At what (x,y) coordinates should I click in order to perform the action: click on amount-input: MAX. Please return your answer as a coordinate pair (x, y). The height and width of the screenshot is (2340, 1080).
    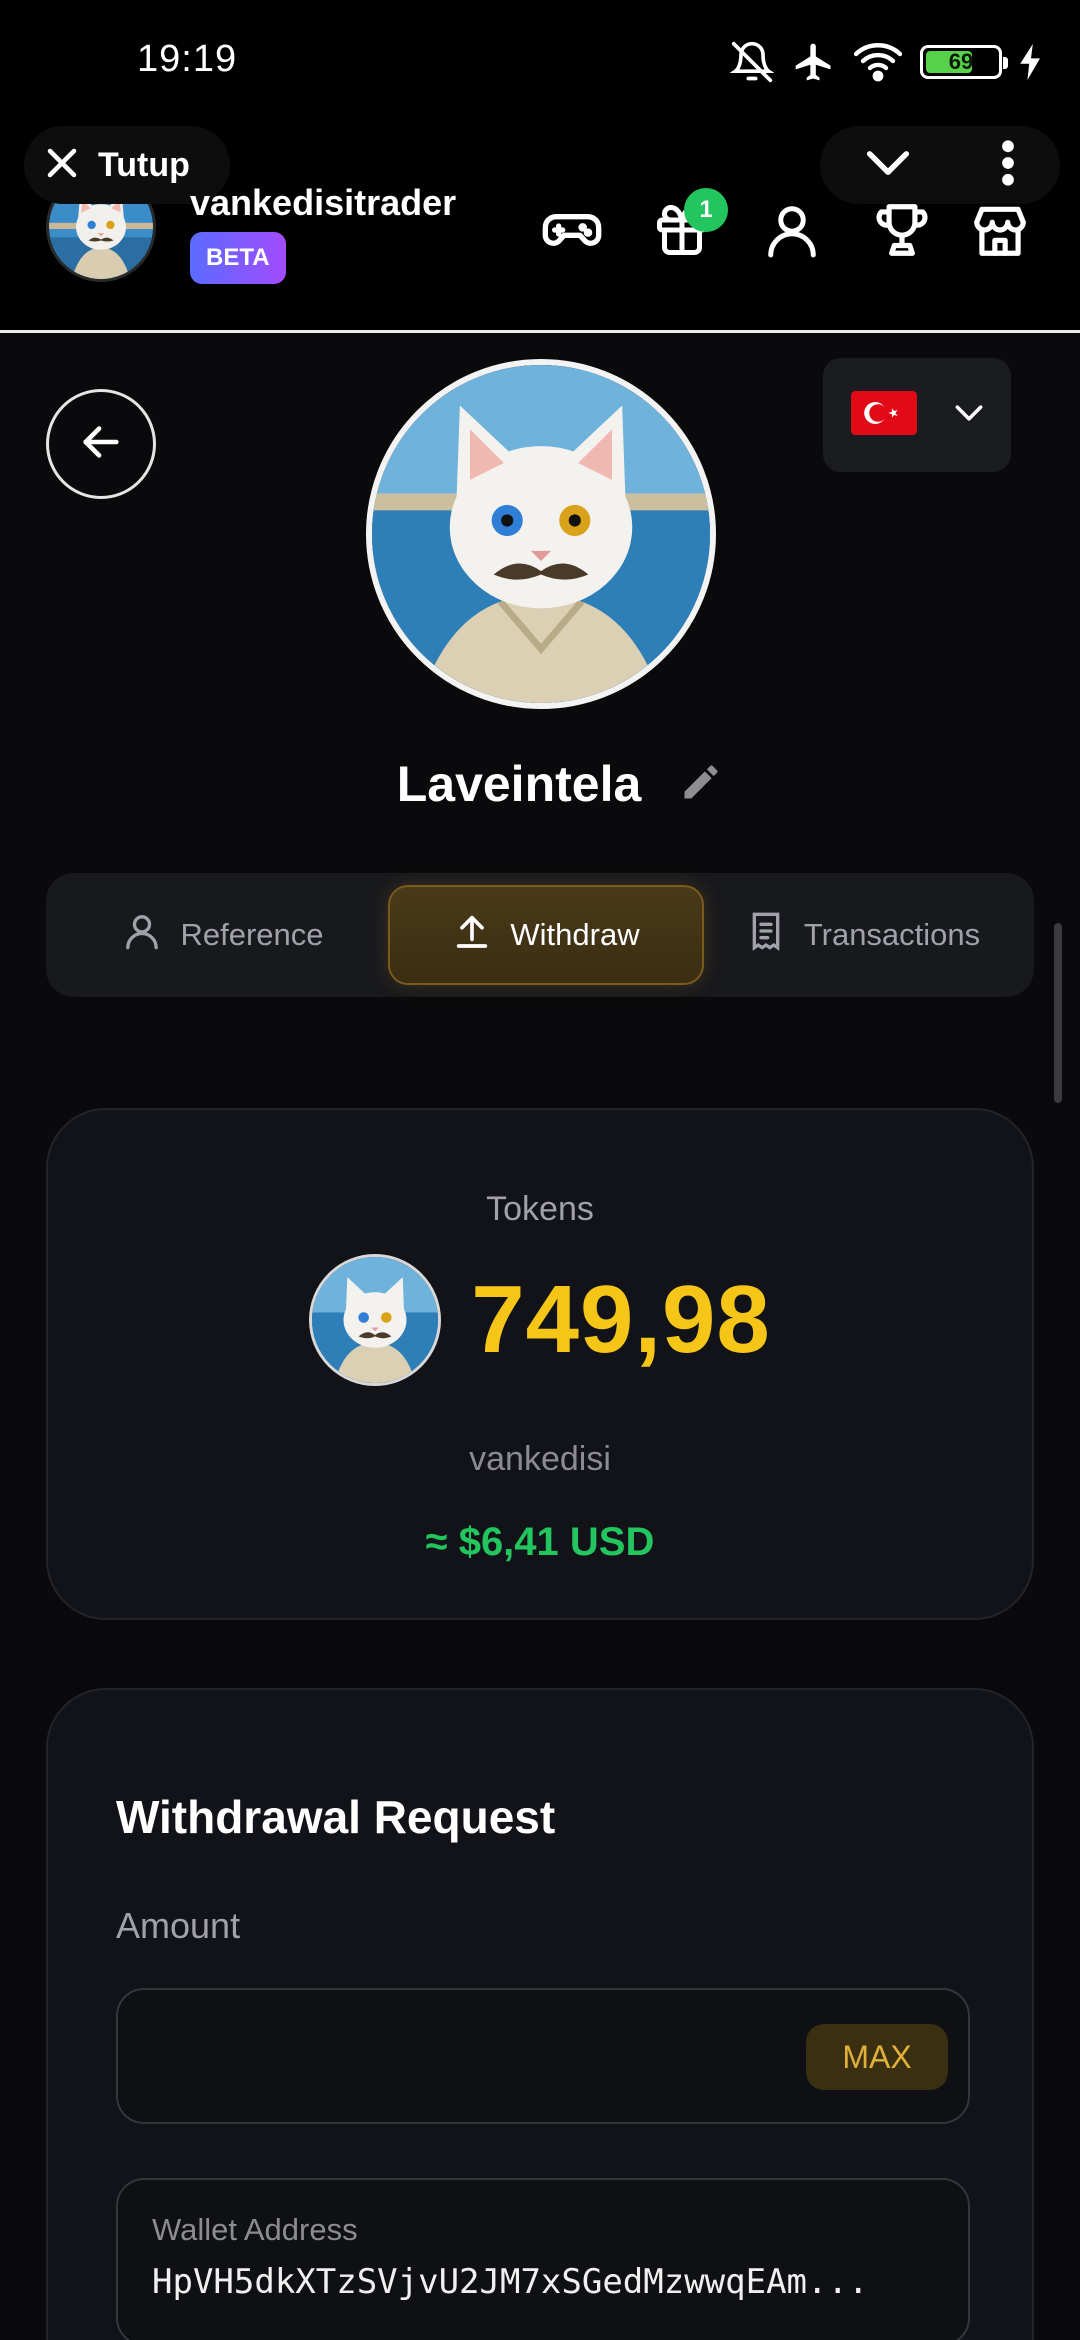
    Looking at the image, I should click on (543, 2056).